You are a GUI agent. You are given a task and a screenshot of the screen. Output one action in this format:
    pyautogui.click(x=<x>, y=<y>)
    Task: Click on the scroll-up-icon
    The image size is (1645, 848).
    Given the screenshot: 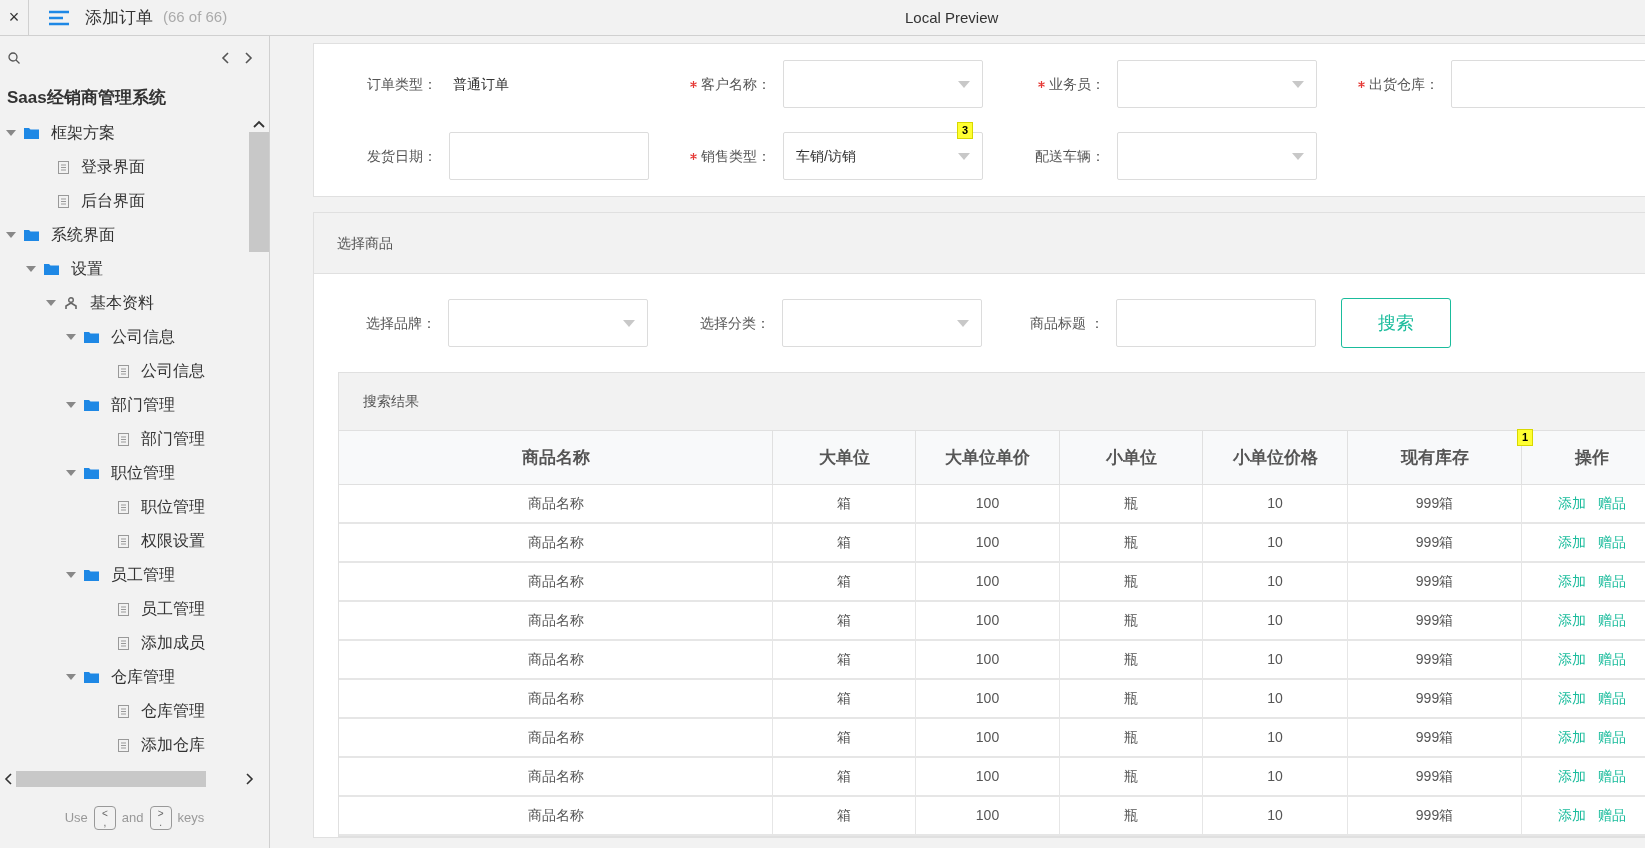 What is the action you would take?
    pyautogui.click(x=259, y=124)
    